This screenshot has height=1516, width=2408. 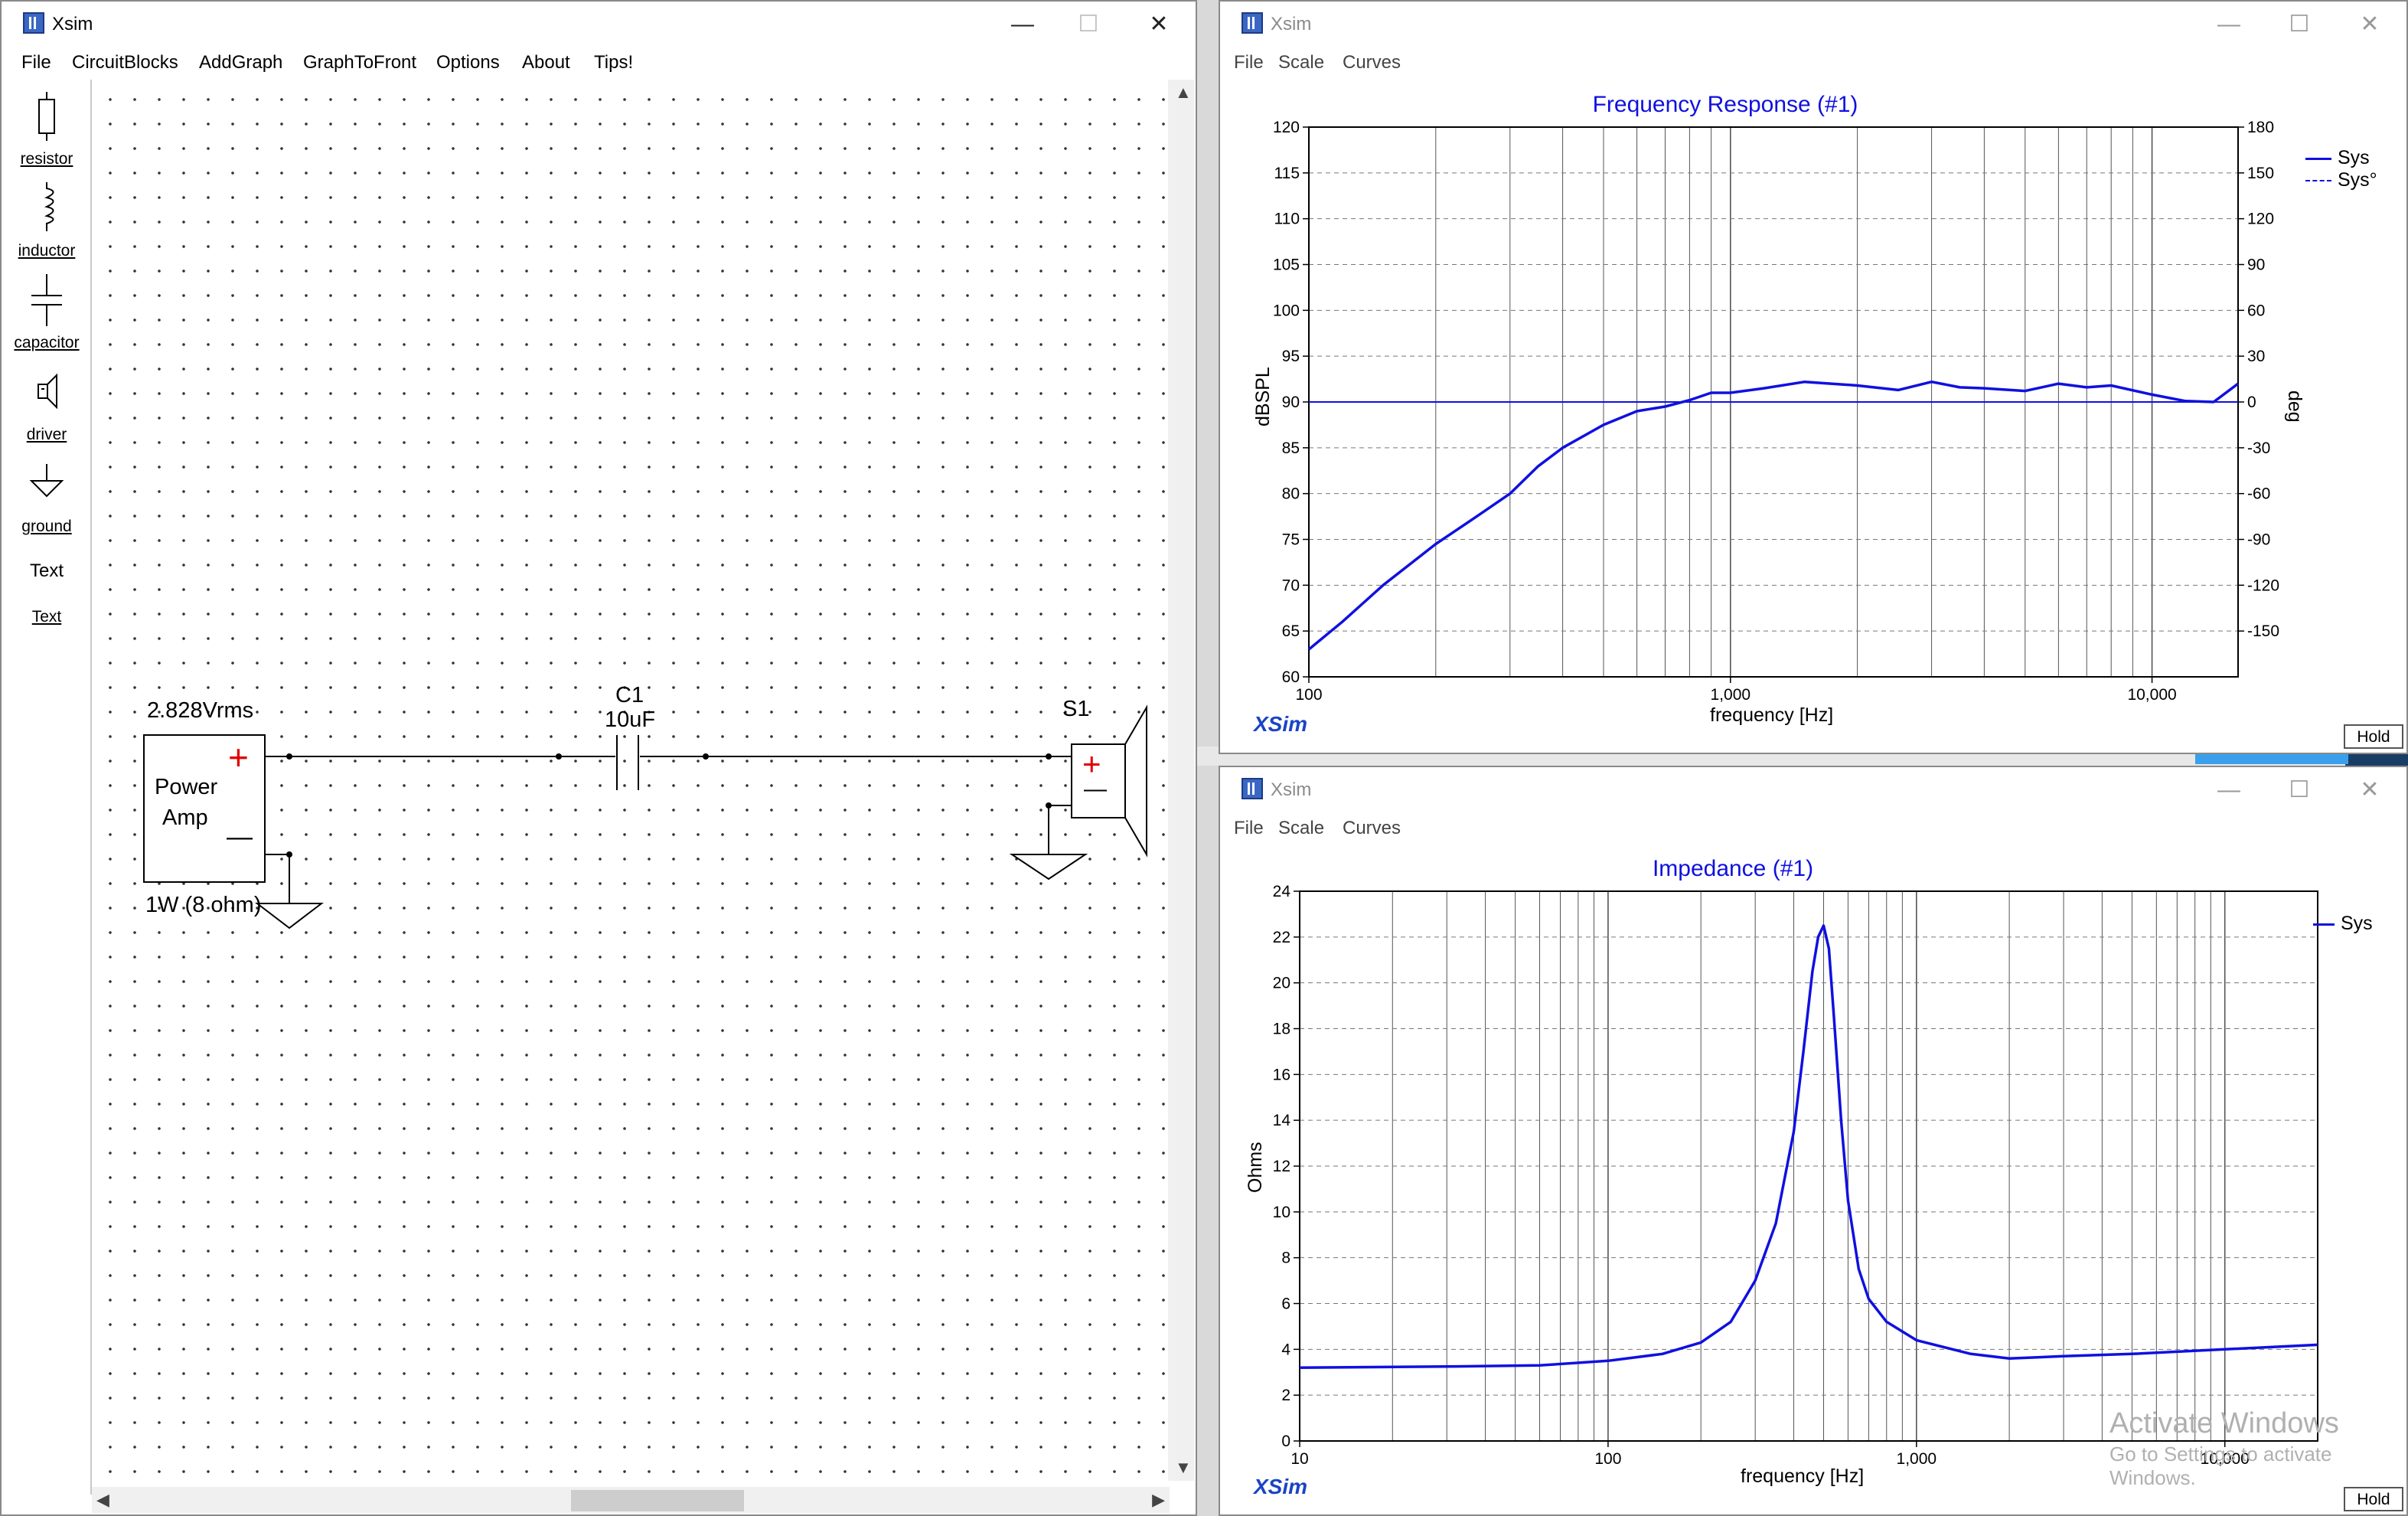 I want to click on scroll-down-arrow: ▼, so click(x=1183, y=1468).